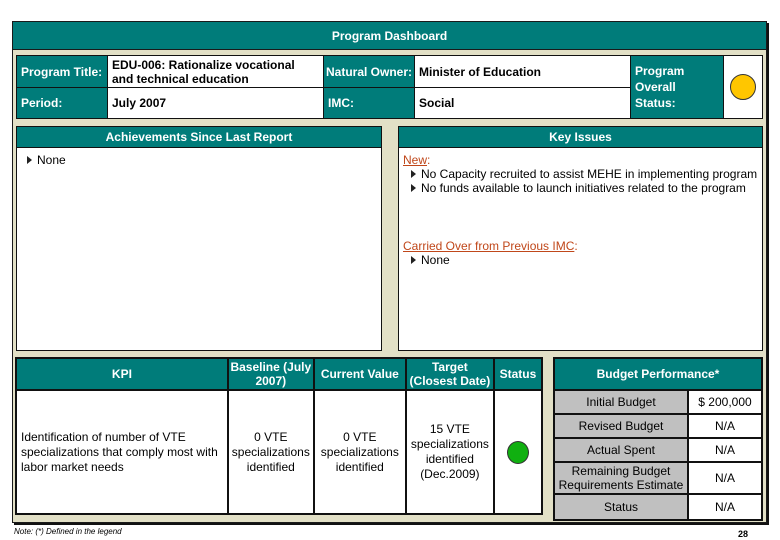 This screenshot has width=780, height=540. What do you see at coordinates (580, 137) in the screenshot?
I see `key-issues-header: Key Issues` at bounding box center [580, 137].